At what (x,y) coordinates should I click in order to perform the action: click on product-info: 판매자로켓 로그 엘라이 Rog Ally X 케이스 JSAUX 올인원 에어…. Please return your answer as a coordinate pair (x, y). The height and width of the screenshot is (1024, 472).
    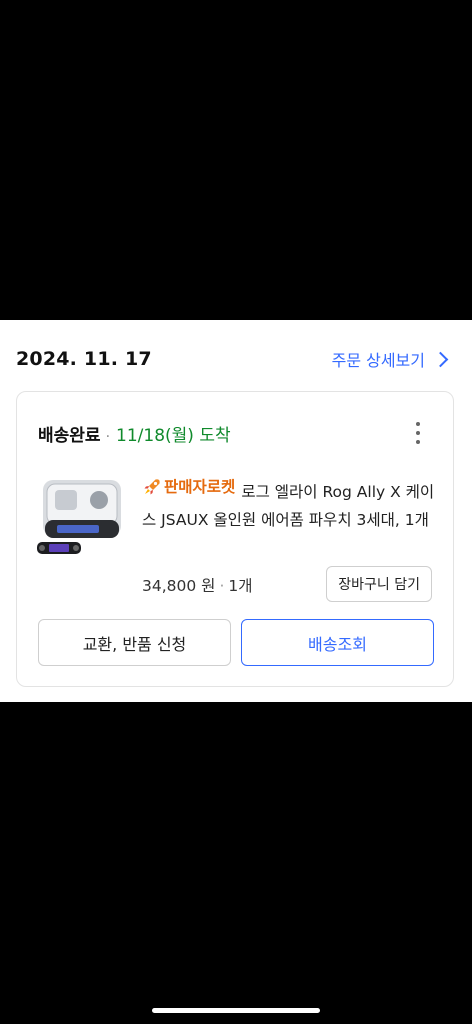
    Looking at the image, I should click on (292, 503).